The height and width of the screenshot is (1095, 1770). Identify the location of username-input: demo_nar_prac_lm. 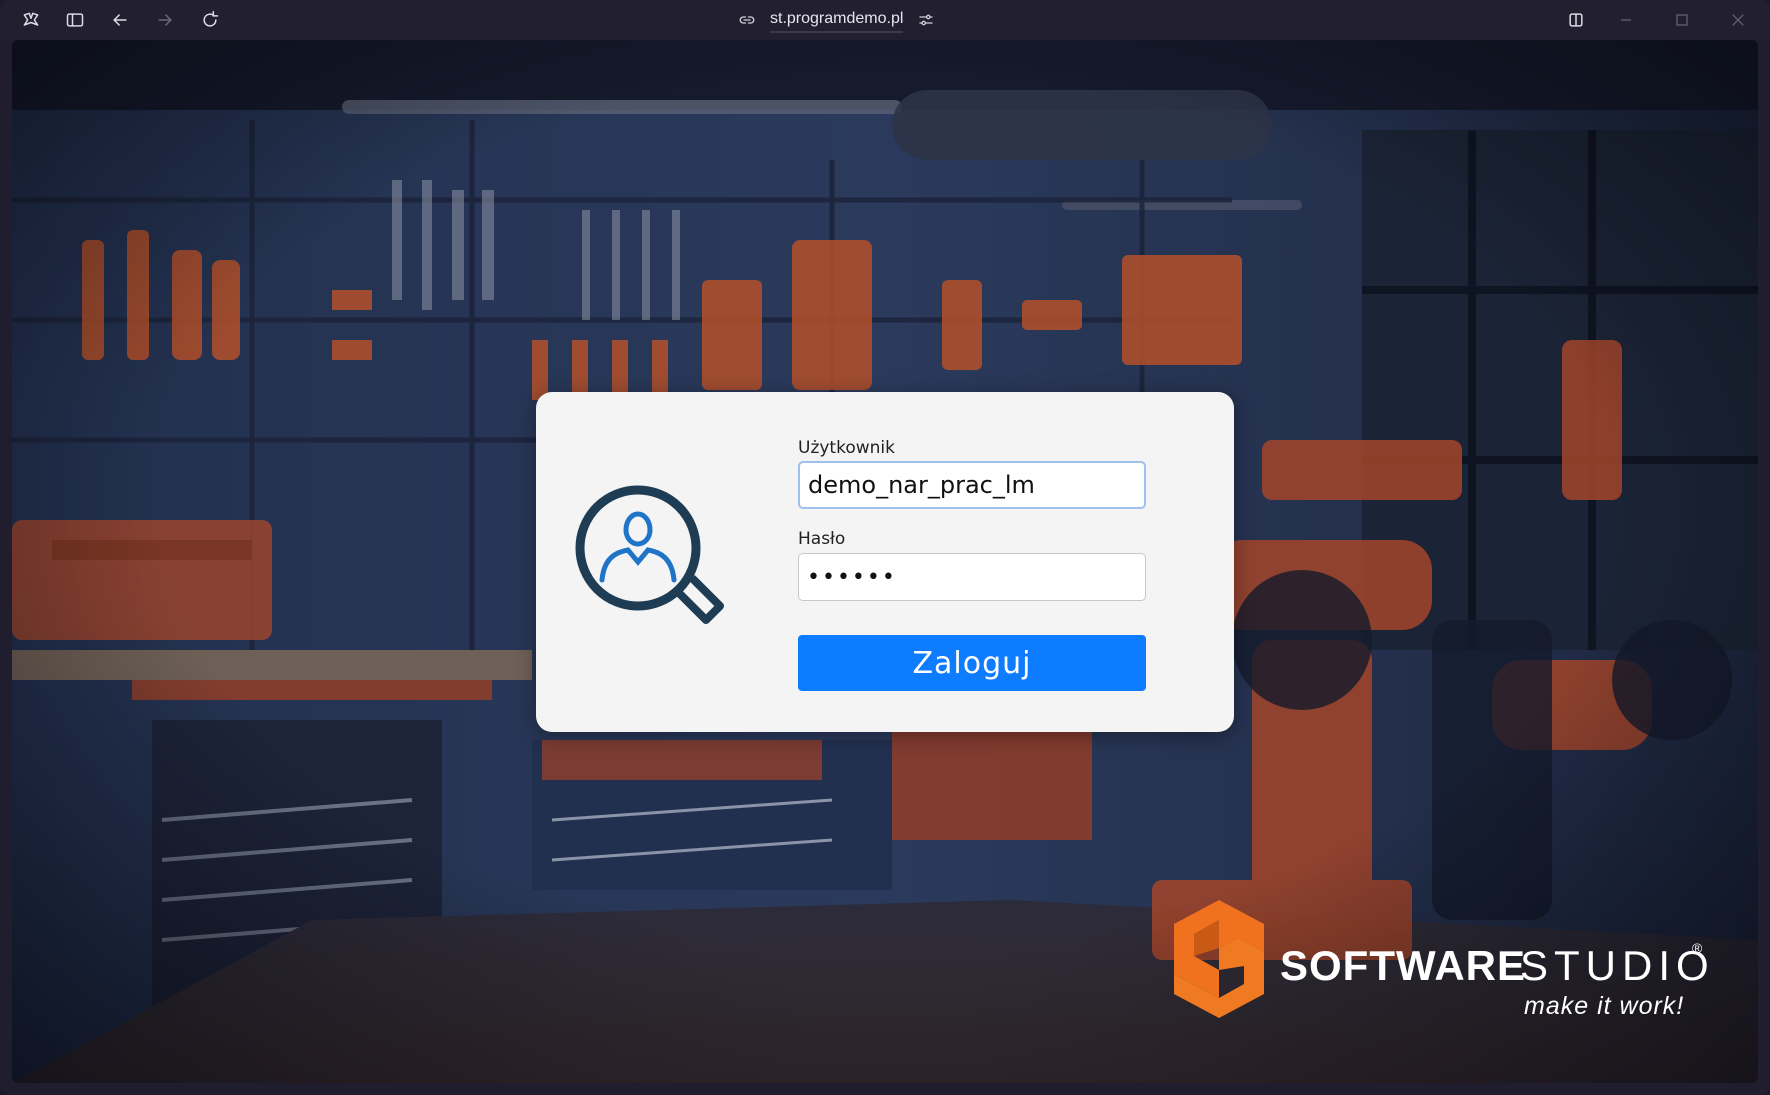
(972, 485).